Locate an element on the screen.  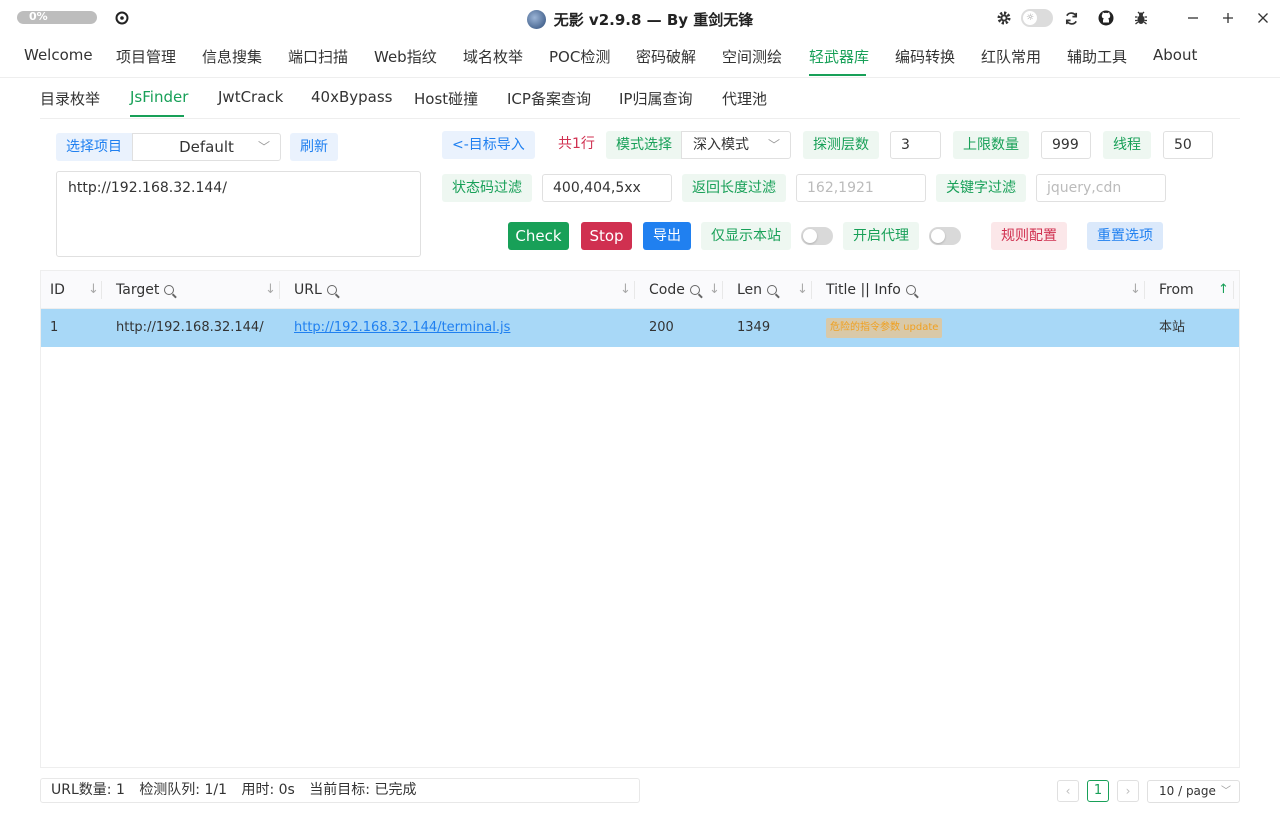
threads-input: 50 is located at coordinates (1188, 145).